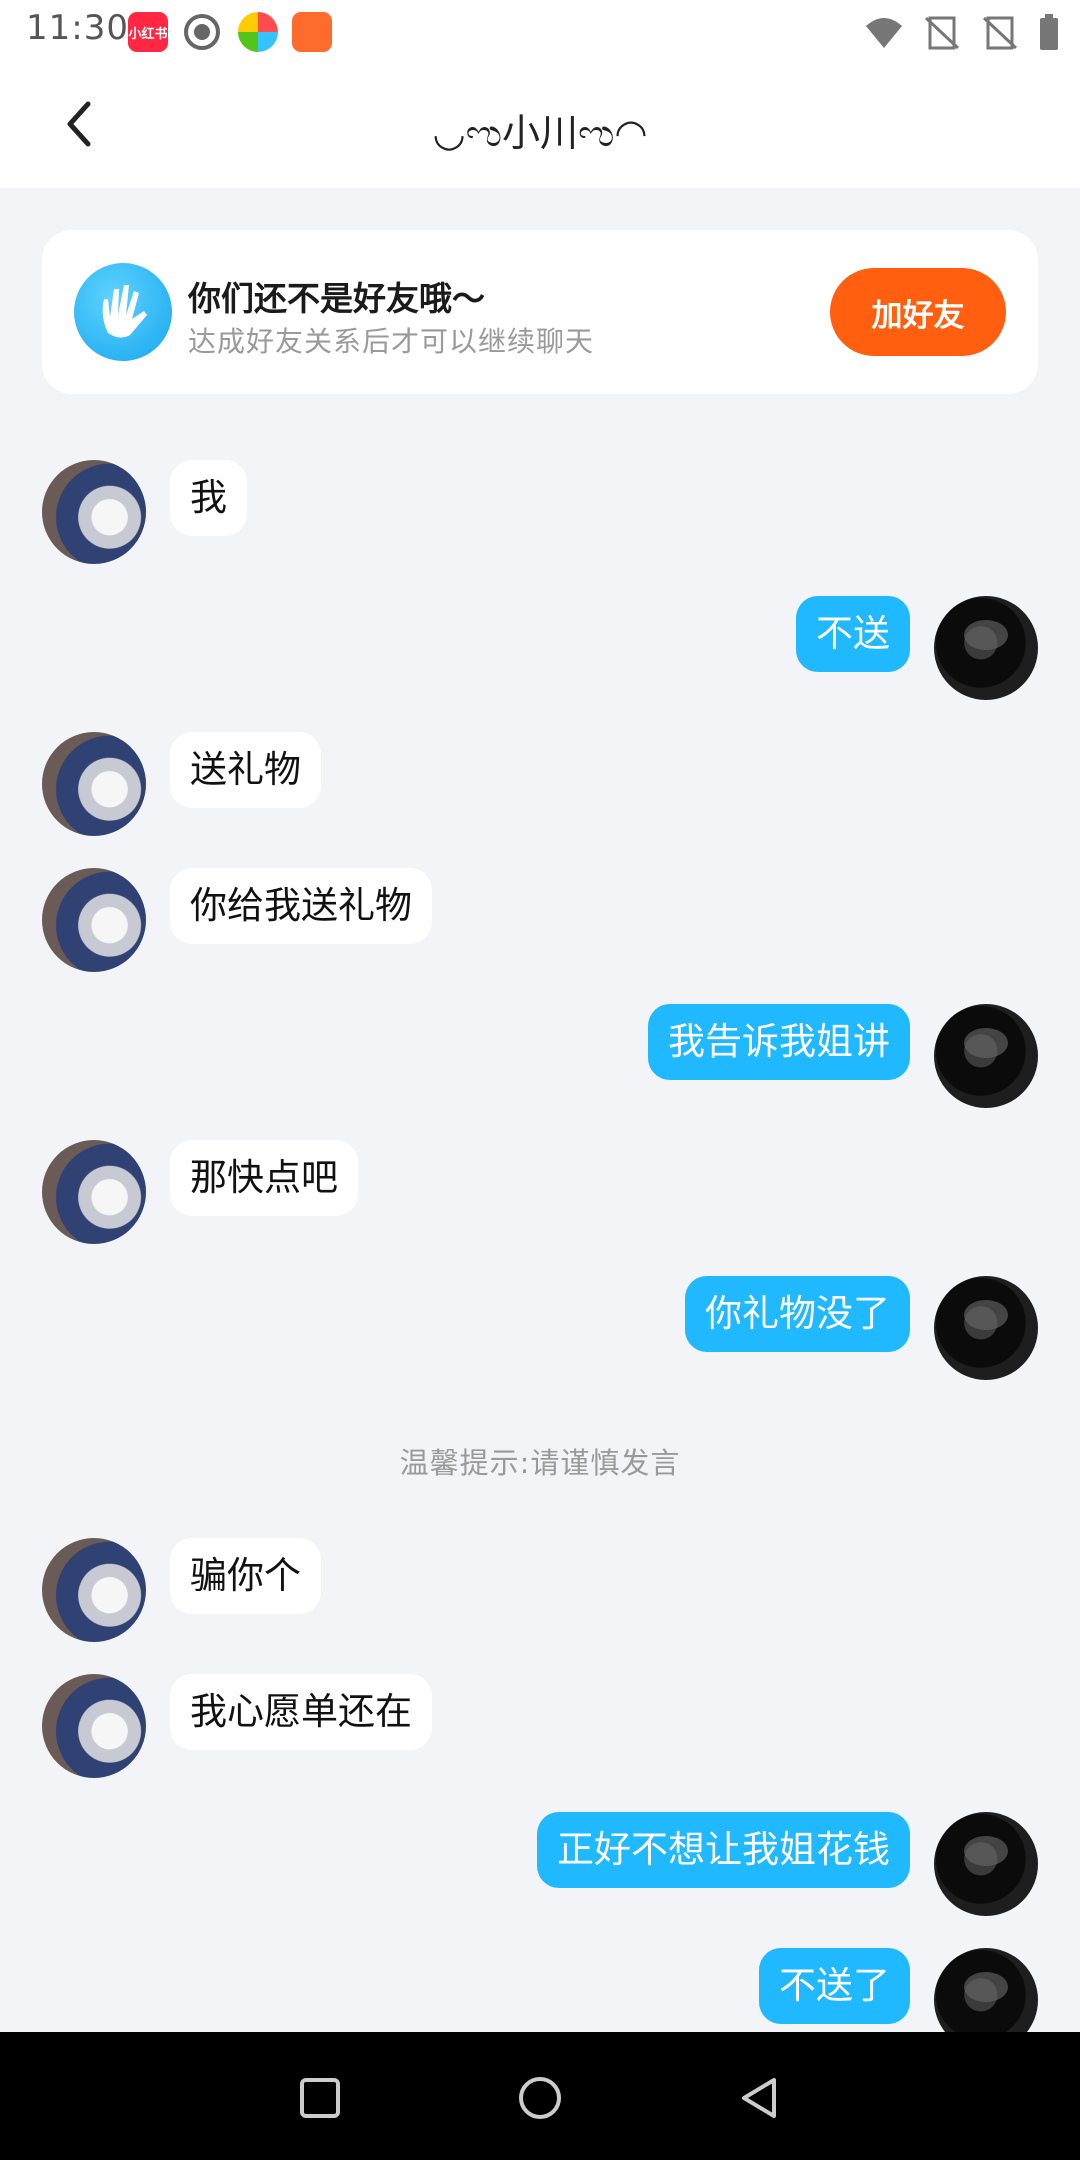 This screenshot has height=2160, width=1080. Describe the element at coordinates (779, 1042) in the screenshot. I see `message-bubble-sent: 我告诉我姐讲` at that location.